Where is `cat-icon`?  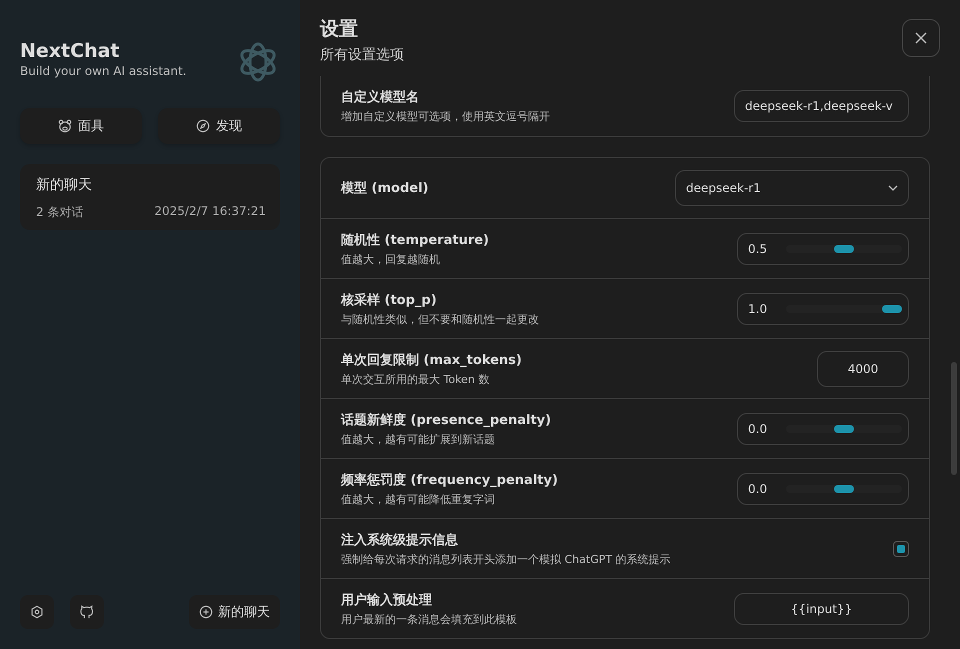 cat-icon is located at coordinates (87, 612).